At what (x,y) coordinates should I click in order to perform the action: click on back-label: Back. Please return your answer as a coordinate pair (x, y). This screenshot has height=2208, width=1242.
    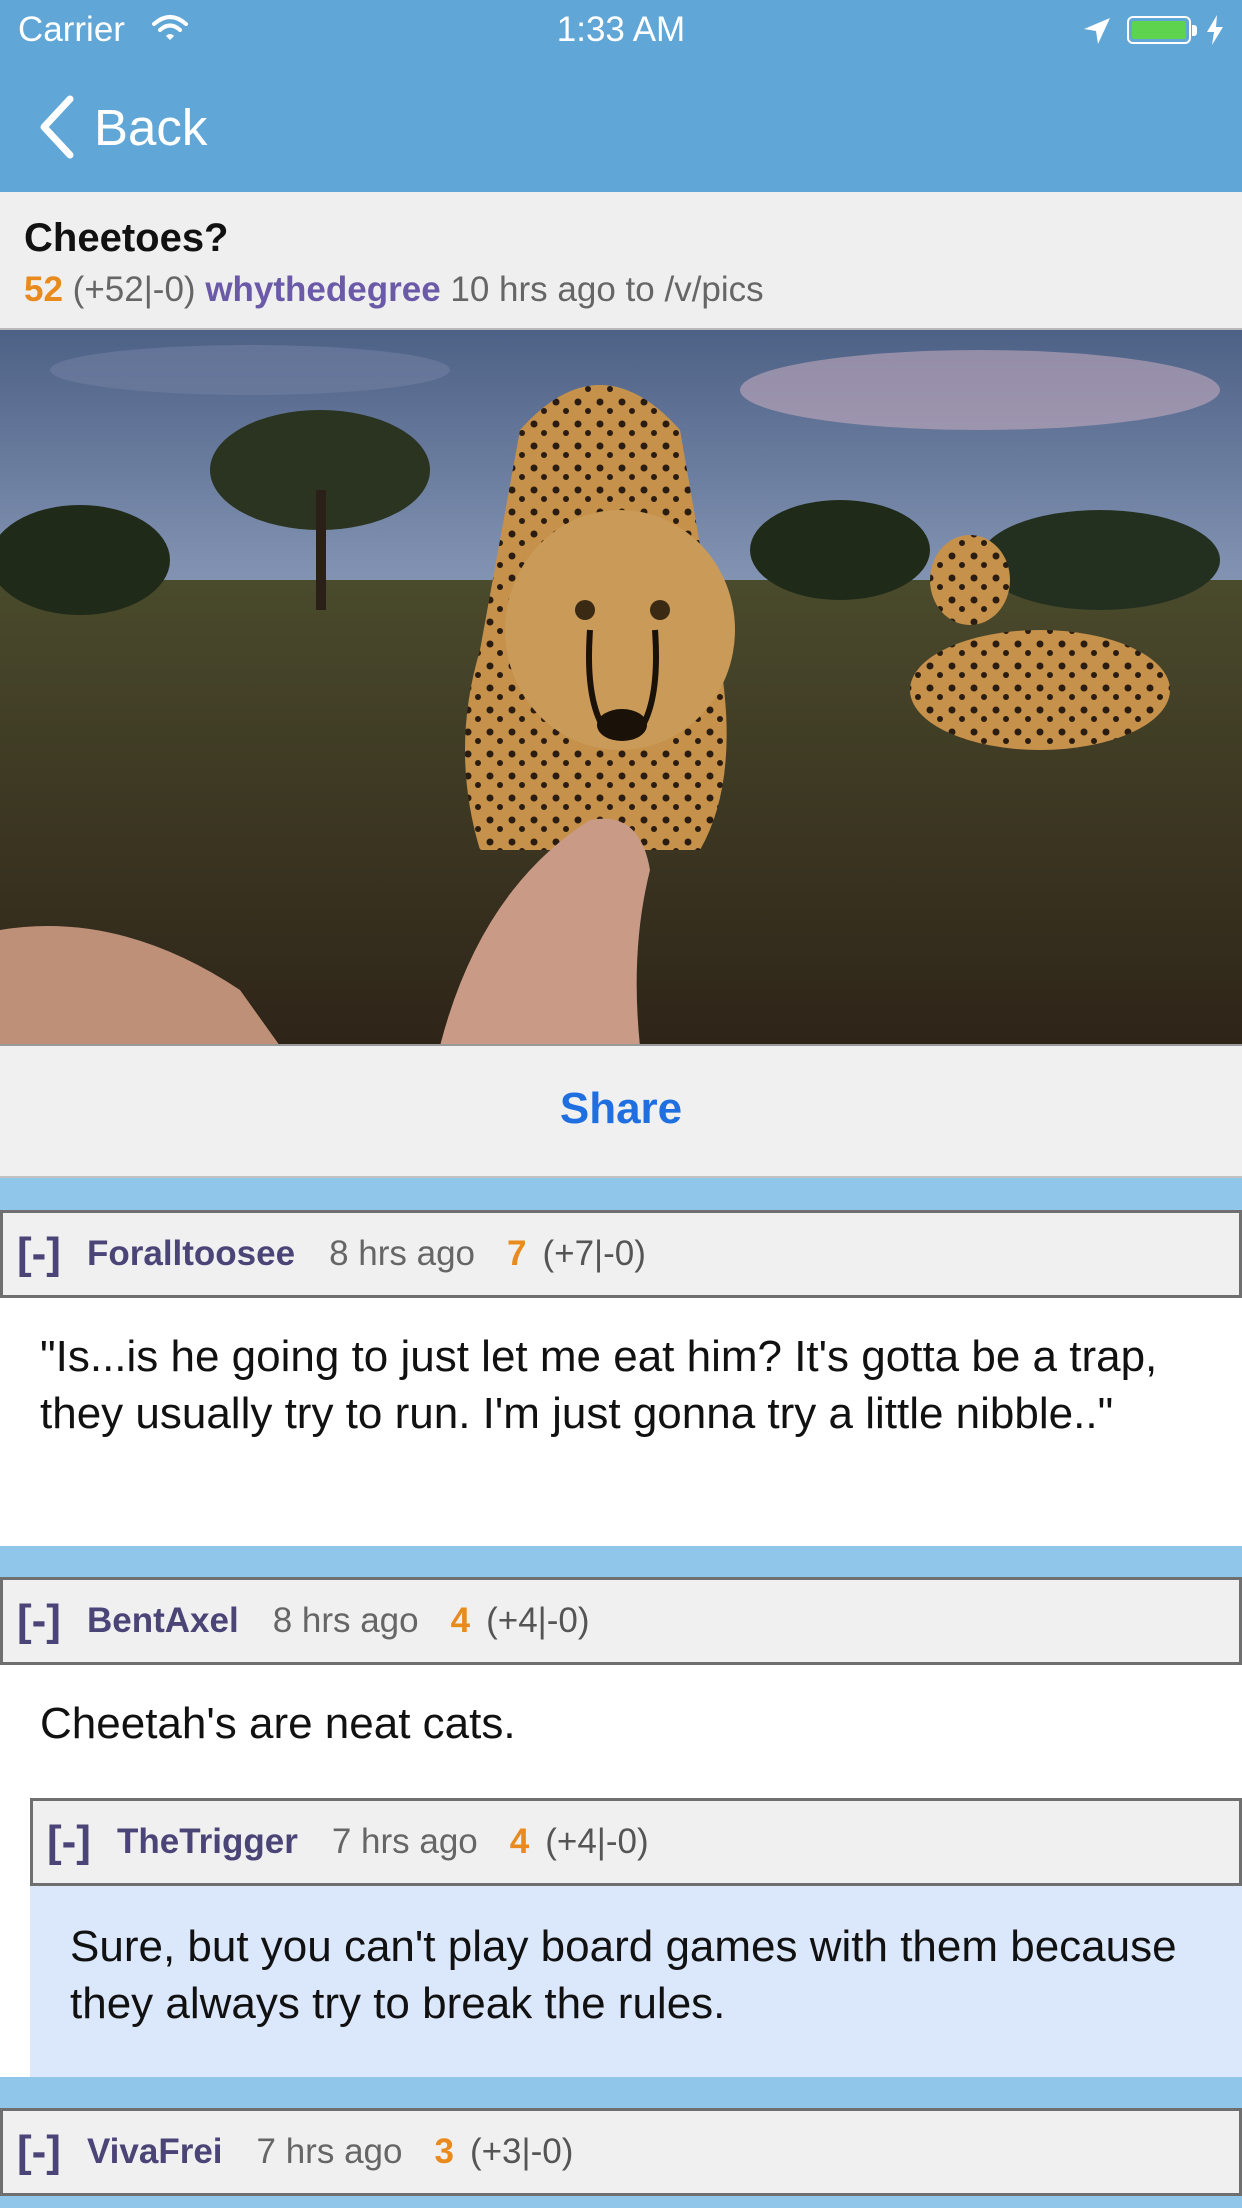
    Looking at the image, I should click on (151, 127).